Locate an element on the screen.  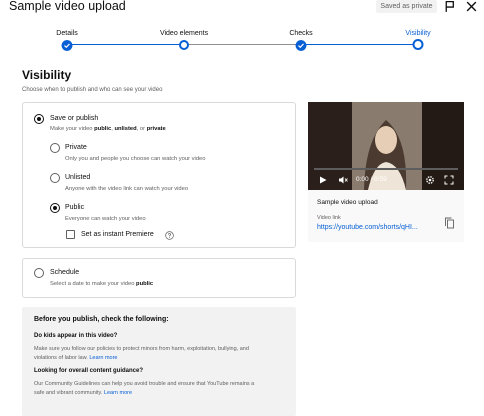
public-radio is located at coordinates (55, 208).